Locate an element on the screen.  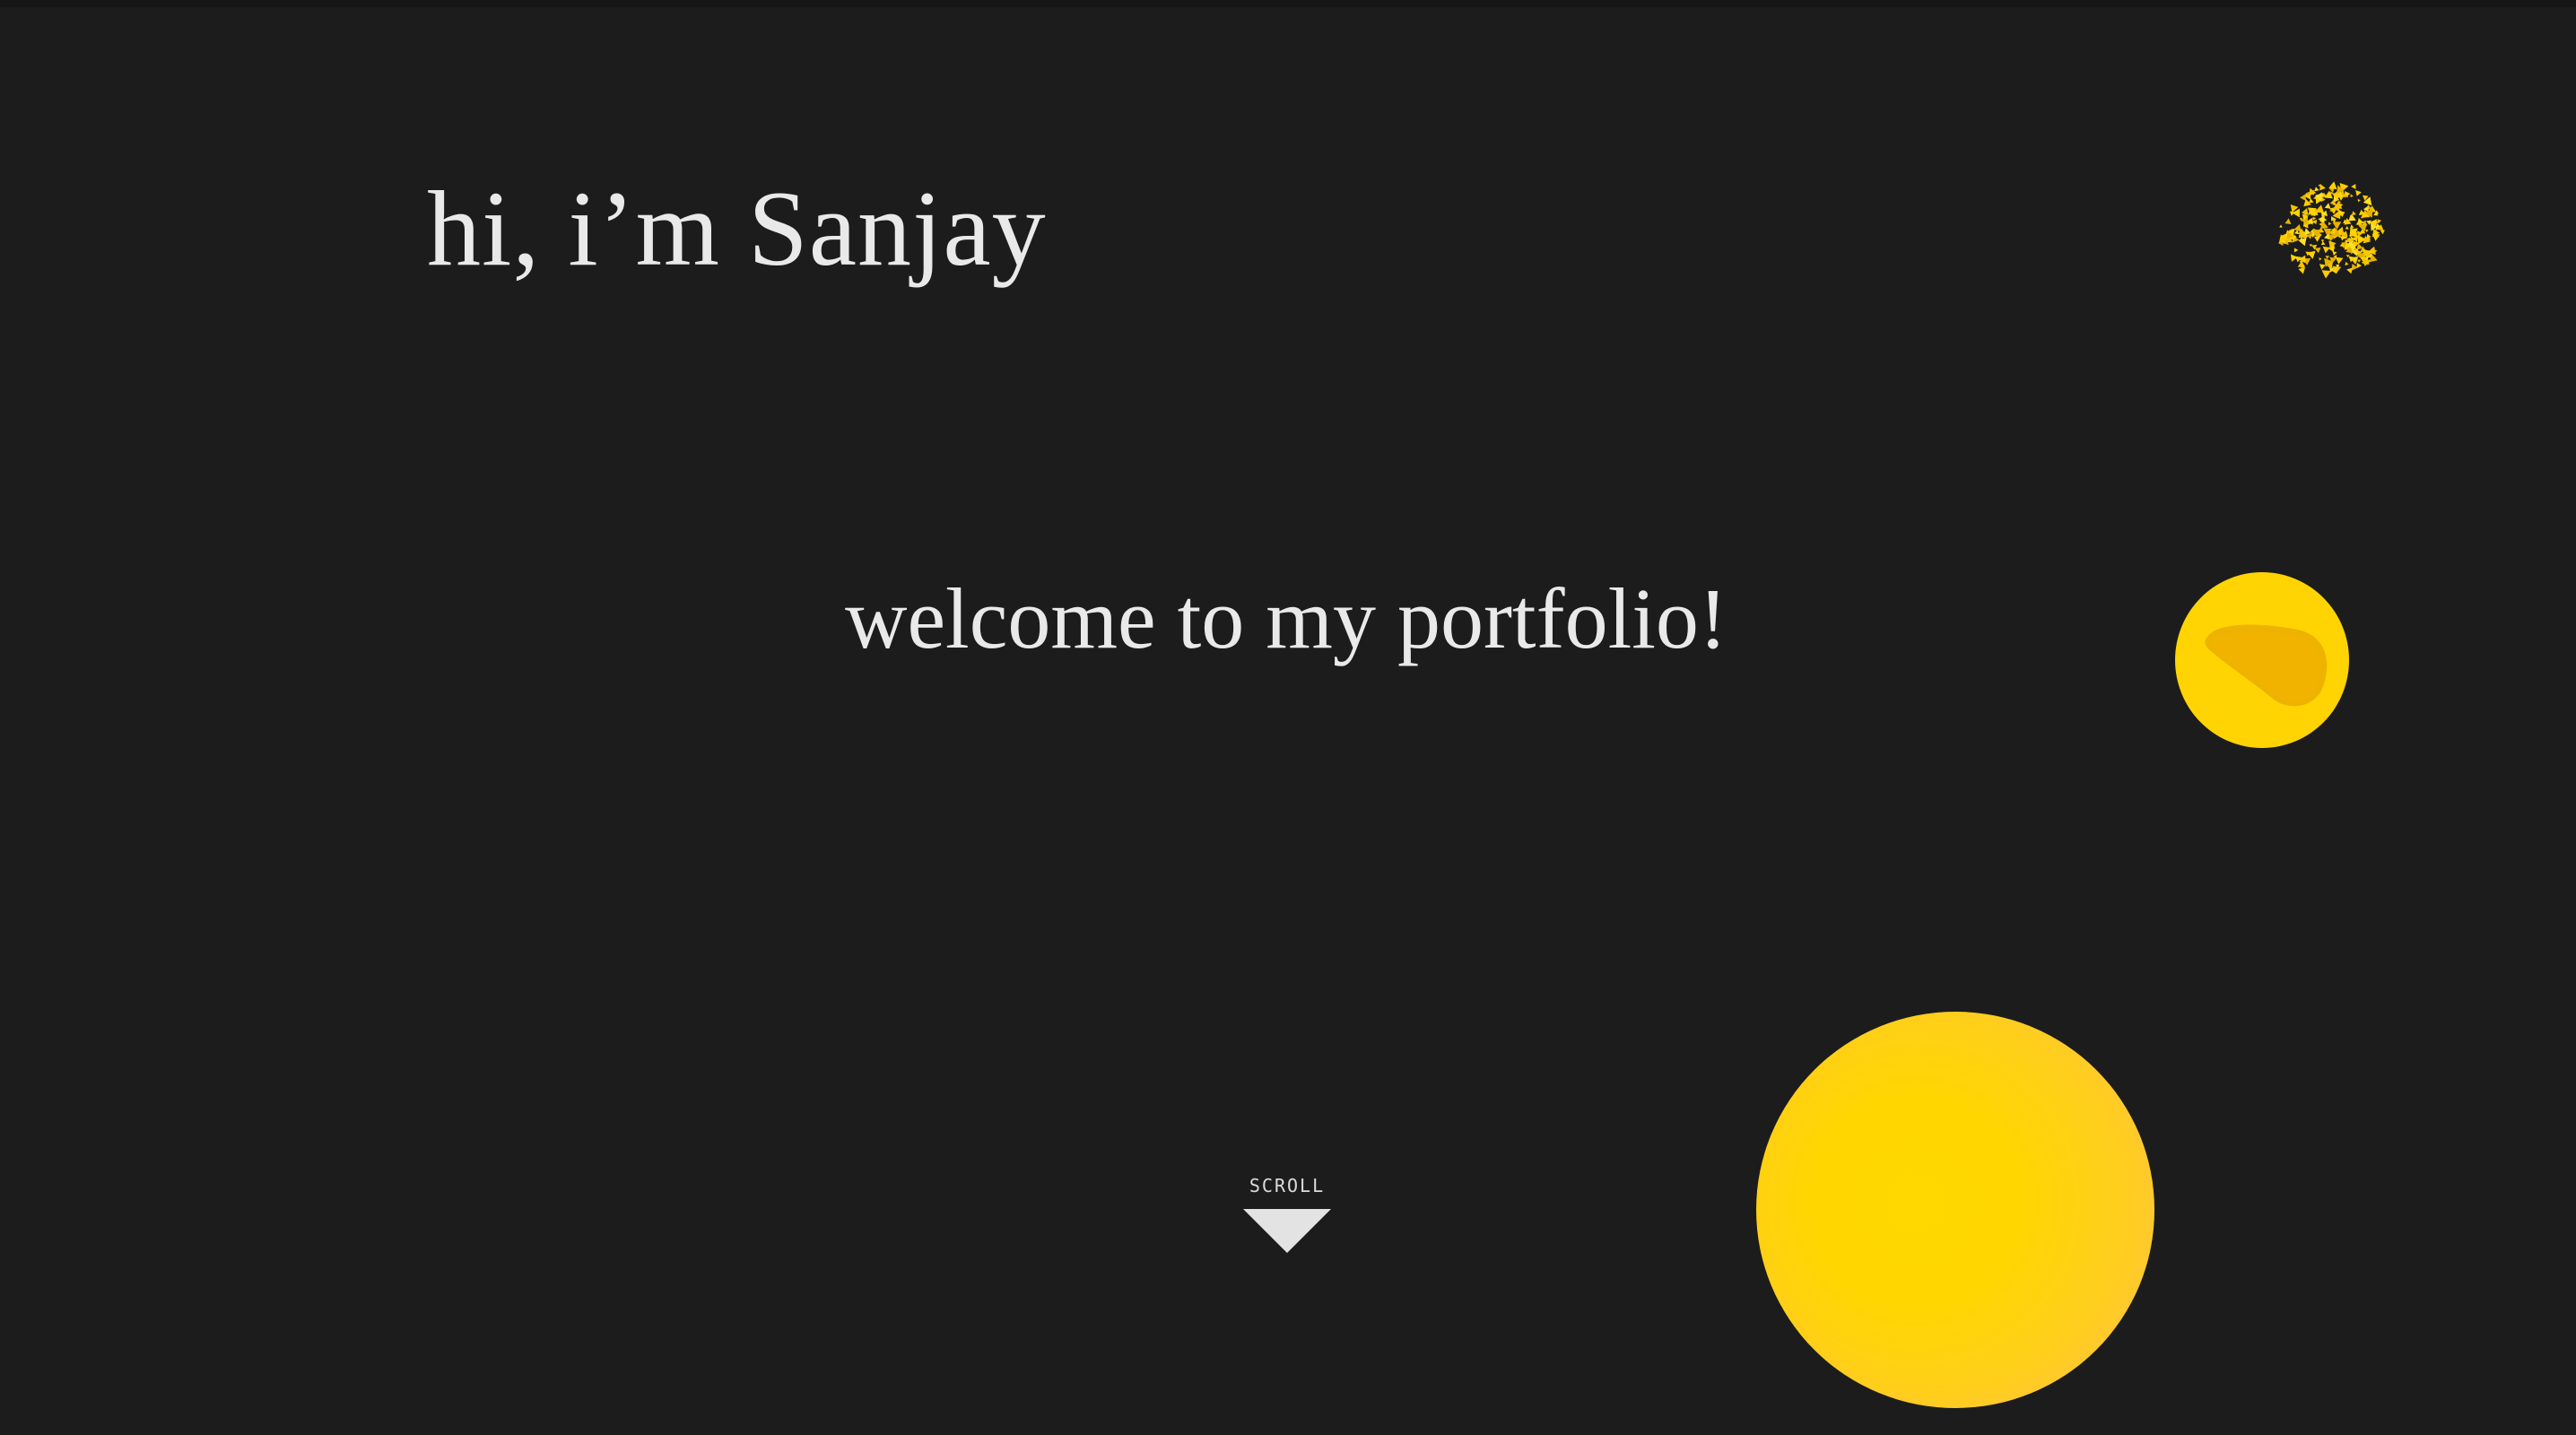
blob-inner-shape is located at coordinates (2266, 665).